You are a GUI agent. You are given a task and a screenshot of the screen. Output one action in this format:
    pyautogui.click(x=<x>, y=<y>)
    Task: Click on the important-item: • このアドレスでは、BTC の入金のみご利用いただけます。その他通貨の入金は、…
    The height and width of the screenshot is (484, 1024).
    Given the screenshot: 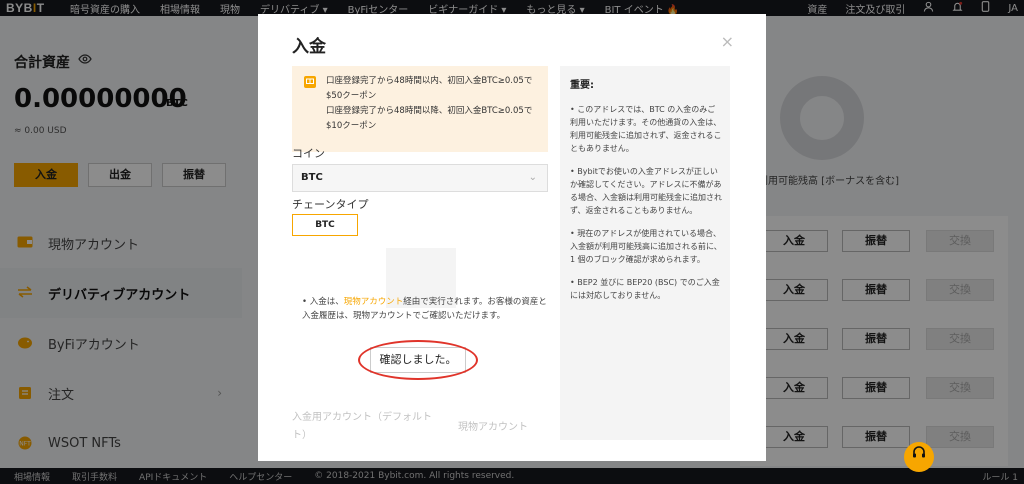 What is the action you would take?
    pyautogui.click(x=646, y=129)
    